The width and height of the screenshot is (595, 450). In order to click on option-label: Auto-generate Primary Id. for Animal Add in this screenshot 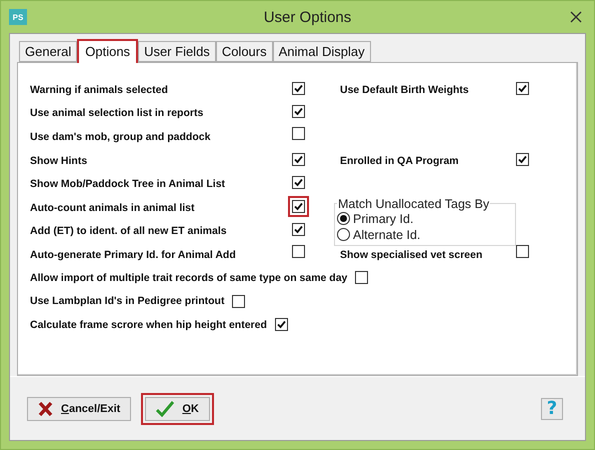, I will do `click(133, 254)`.